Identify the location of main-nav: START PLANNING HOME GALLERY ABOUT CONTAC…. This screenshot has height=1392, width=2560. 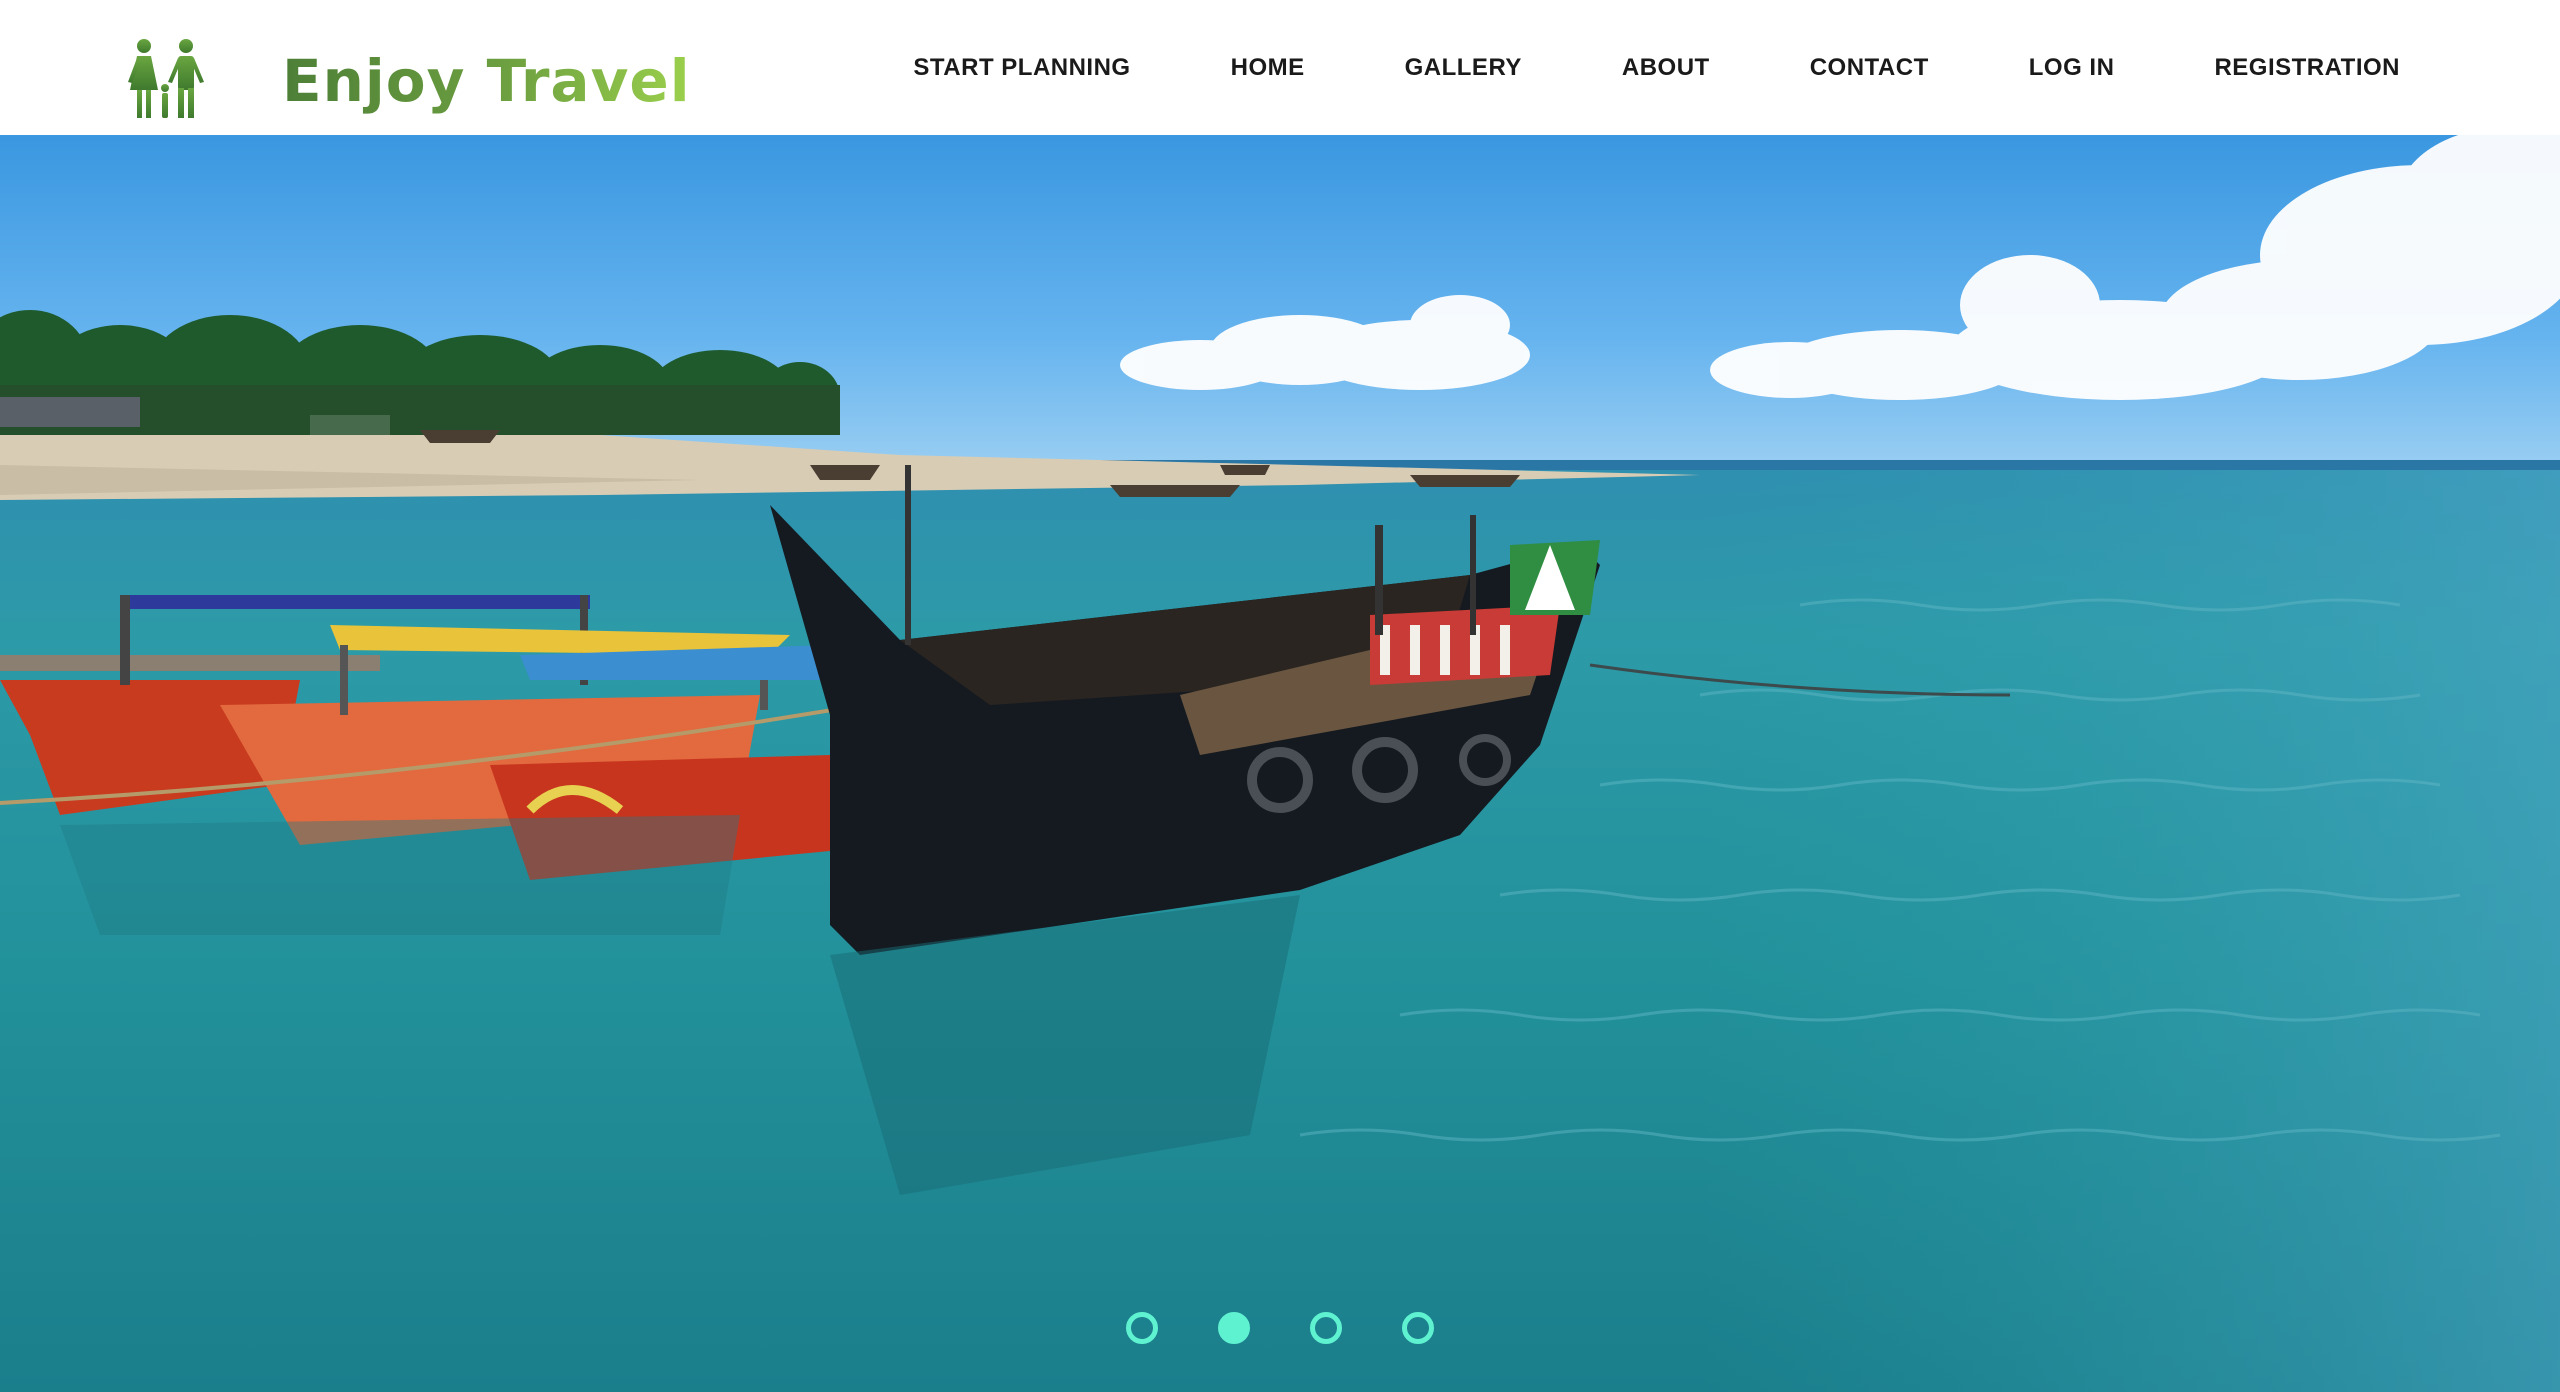
(1656, 68).